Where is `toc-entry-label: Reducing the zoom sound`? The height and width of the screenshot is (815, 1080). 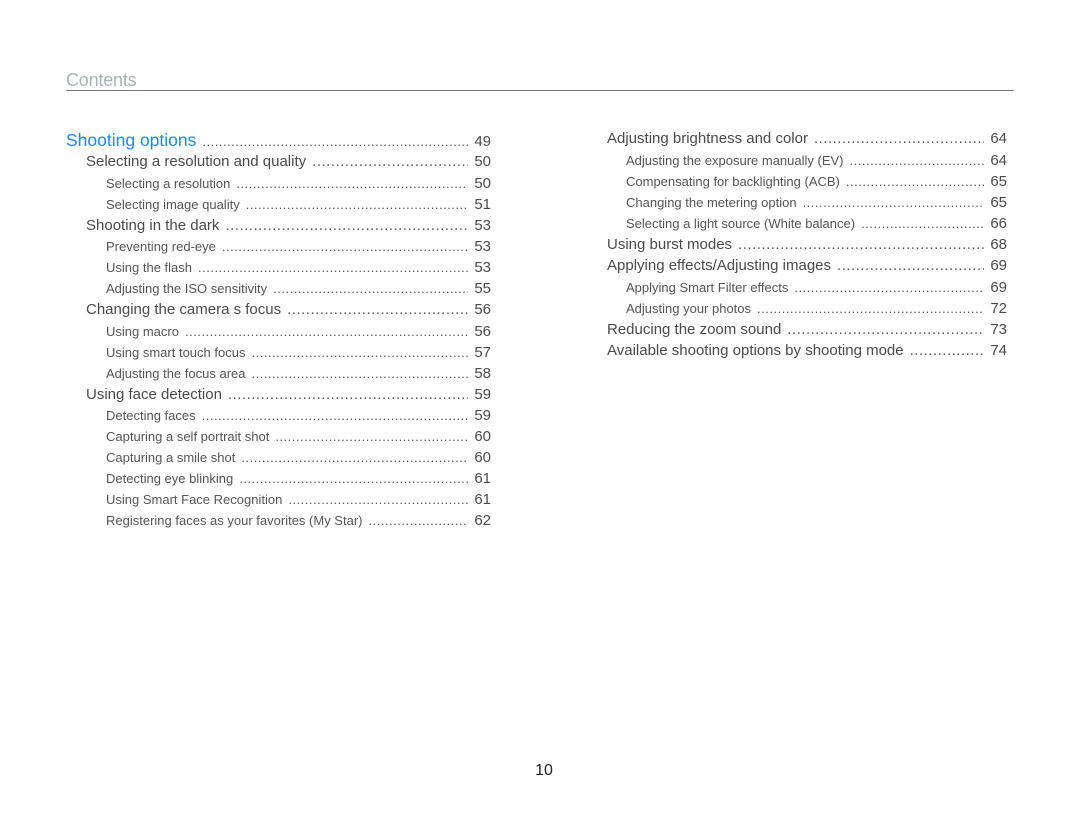 toc-entry-label: Reducing the zoom sound is located at coordinates (694, 329).